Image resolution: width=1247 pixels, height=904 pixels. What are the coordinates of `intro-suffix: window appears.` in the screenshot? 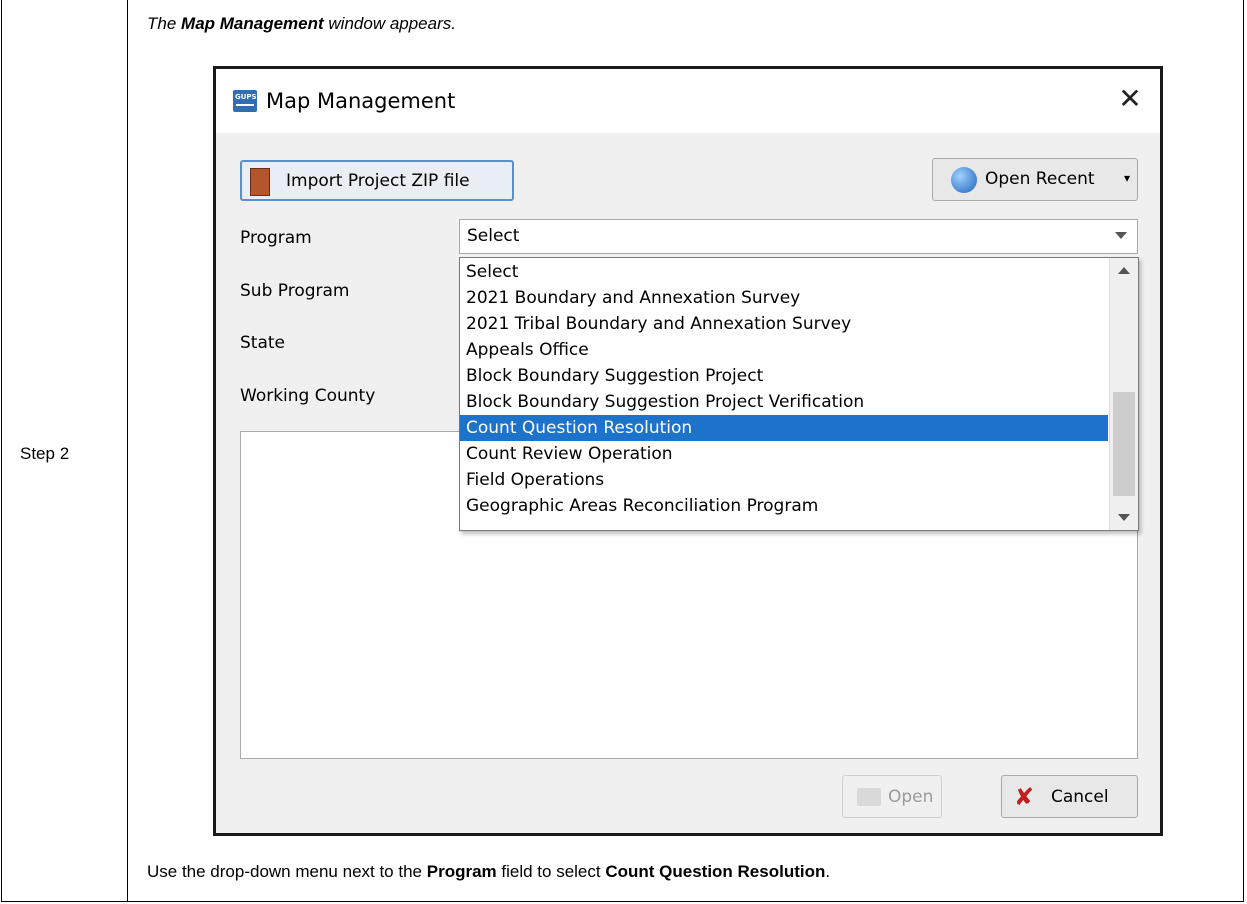 It's located at (389, 23).